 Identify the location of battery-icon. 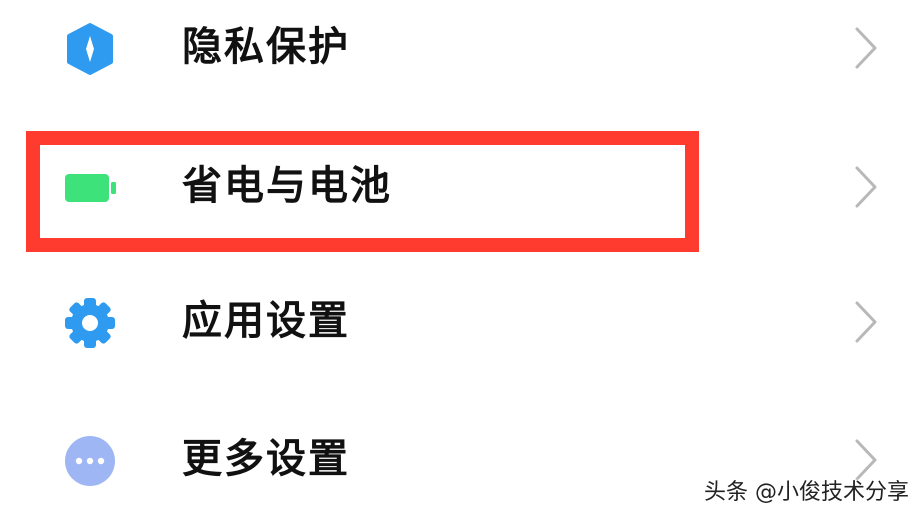
(90, 188).